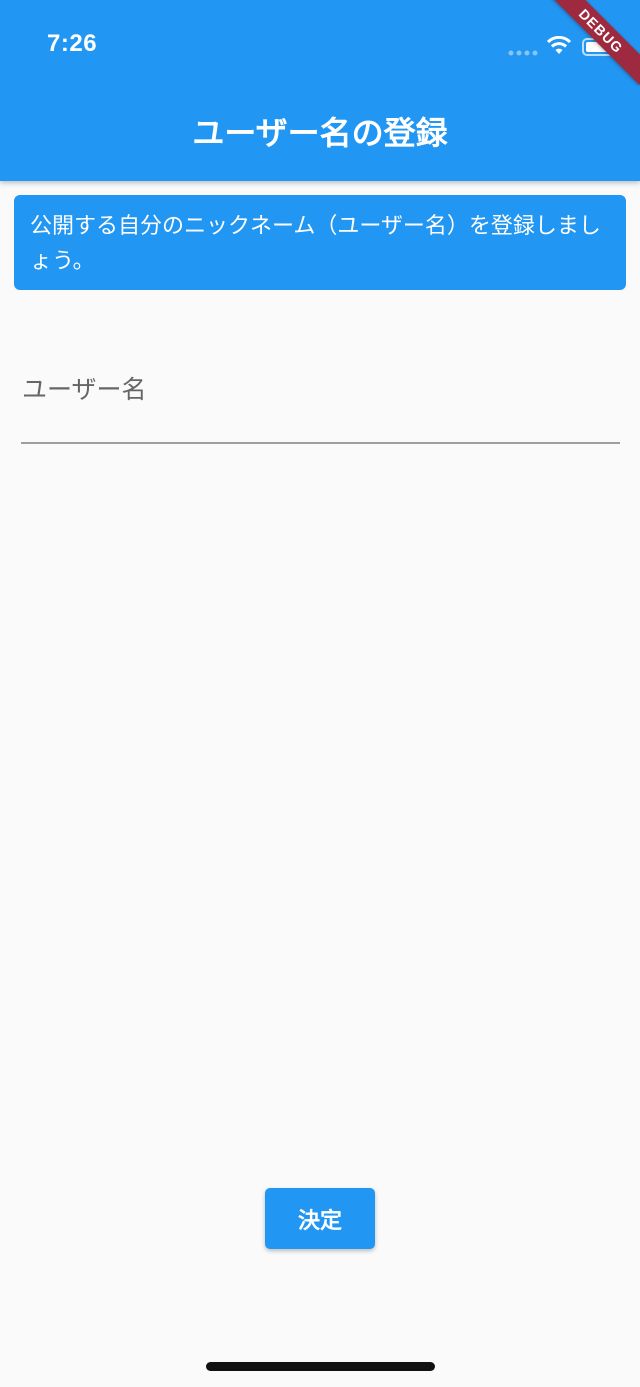 This screenshot has width=640, height=1387. I want to click on submit-button: 決定, so click(320, 1218).